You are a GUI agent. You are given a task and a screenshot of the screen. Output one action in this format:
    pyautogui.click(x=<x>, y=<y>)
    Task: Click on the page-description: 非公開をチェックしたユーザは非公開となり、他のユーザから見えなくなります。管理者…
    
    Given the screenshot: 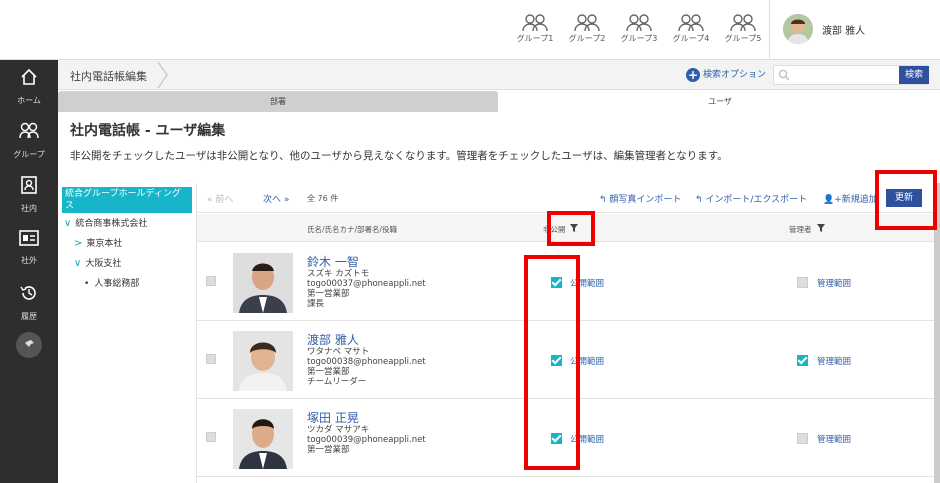 What is the action you would take?
    pyautogui.click(x=399, y=156)
    